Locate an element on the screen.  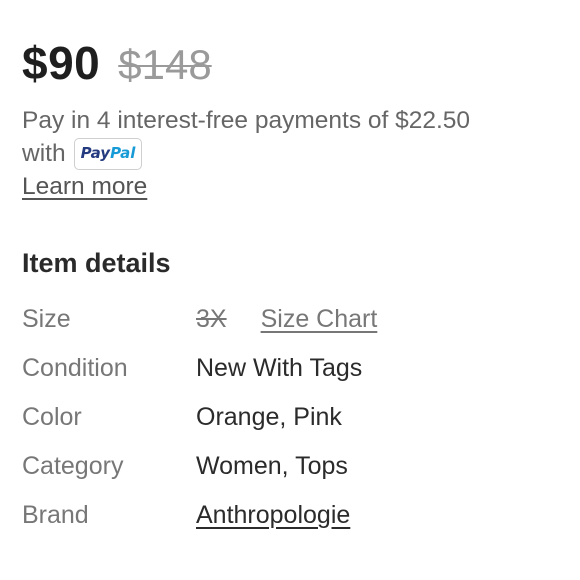
price-row: $90 $148 is located at coordinates (292, 70).